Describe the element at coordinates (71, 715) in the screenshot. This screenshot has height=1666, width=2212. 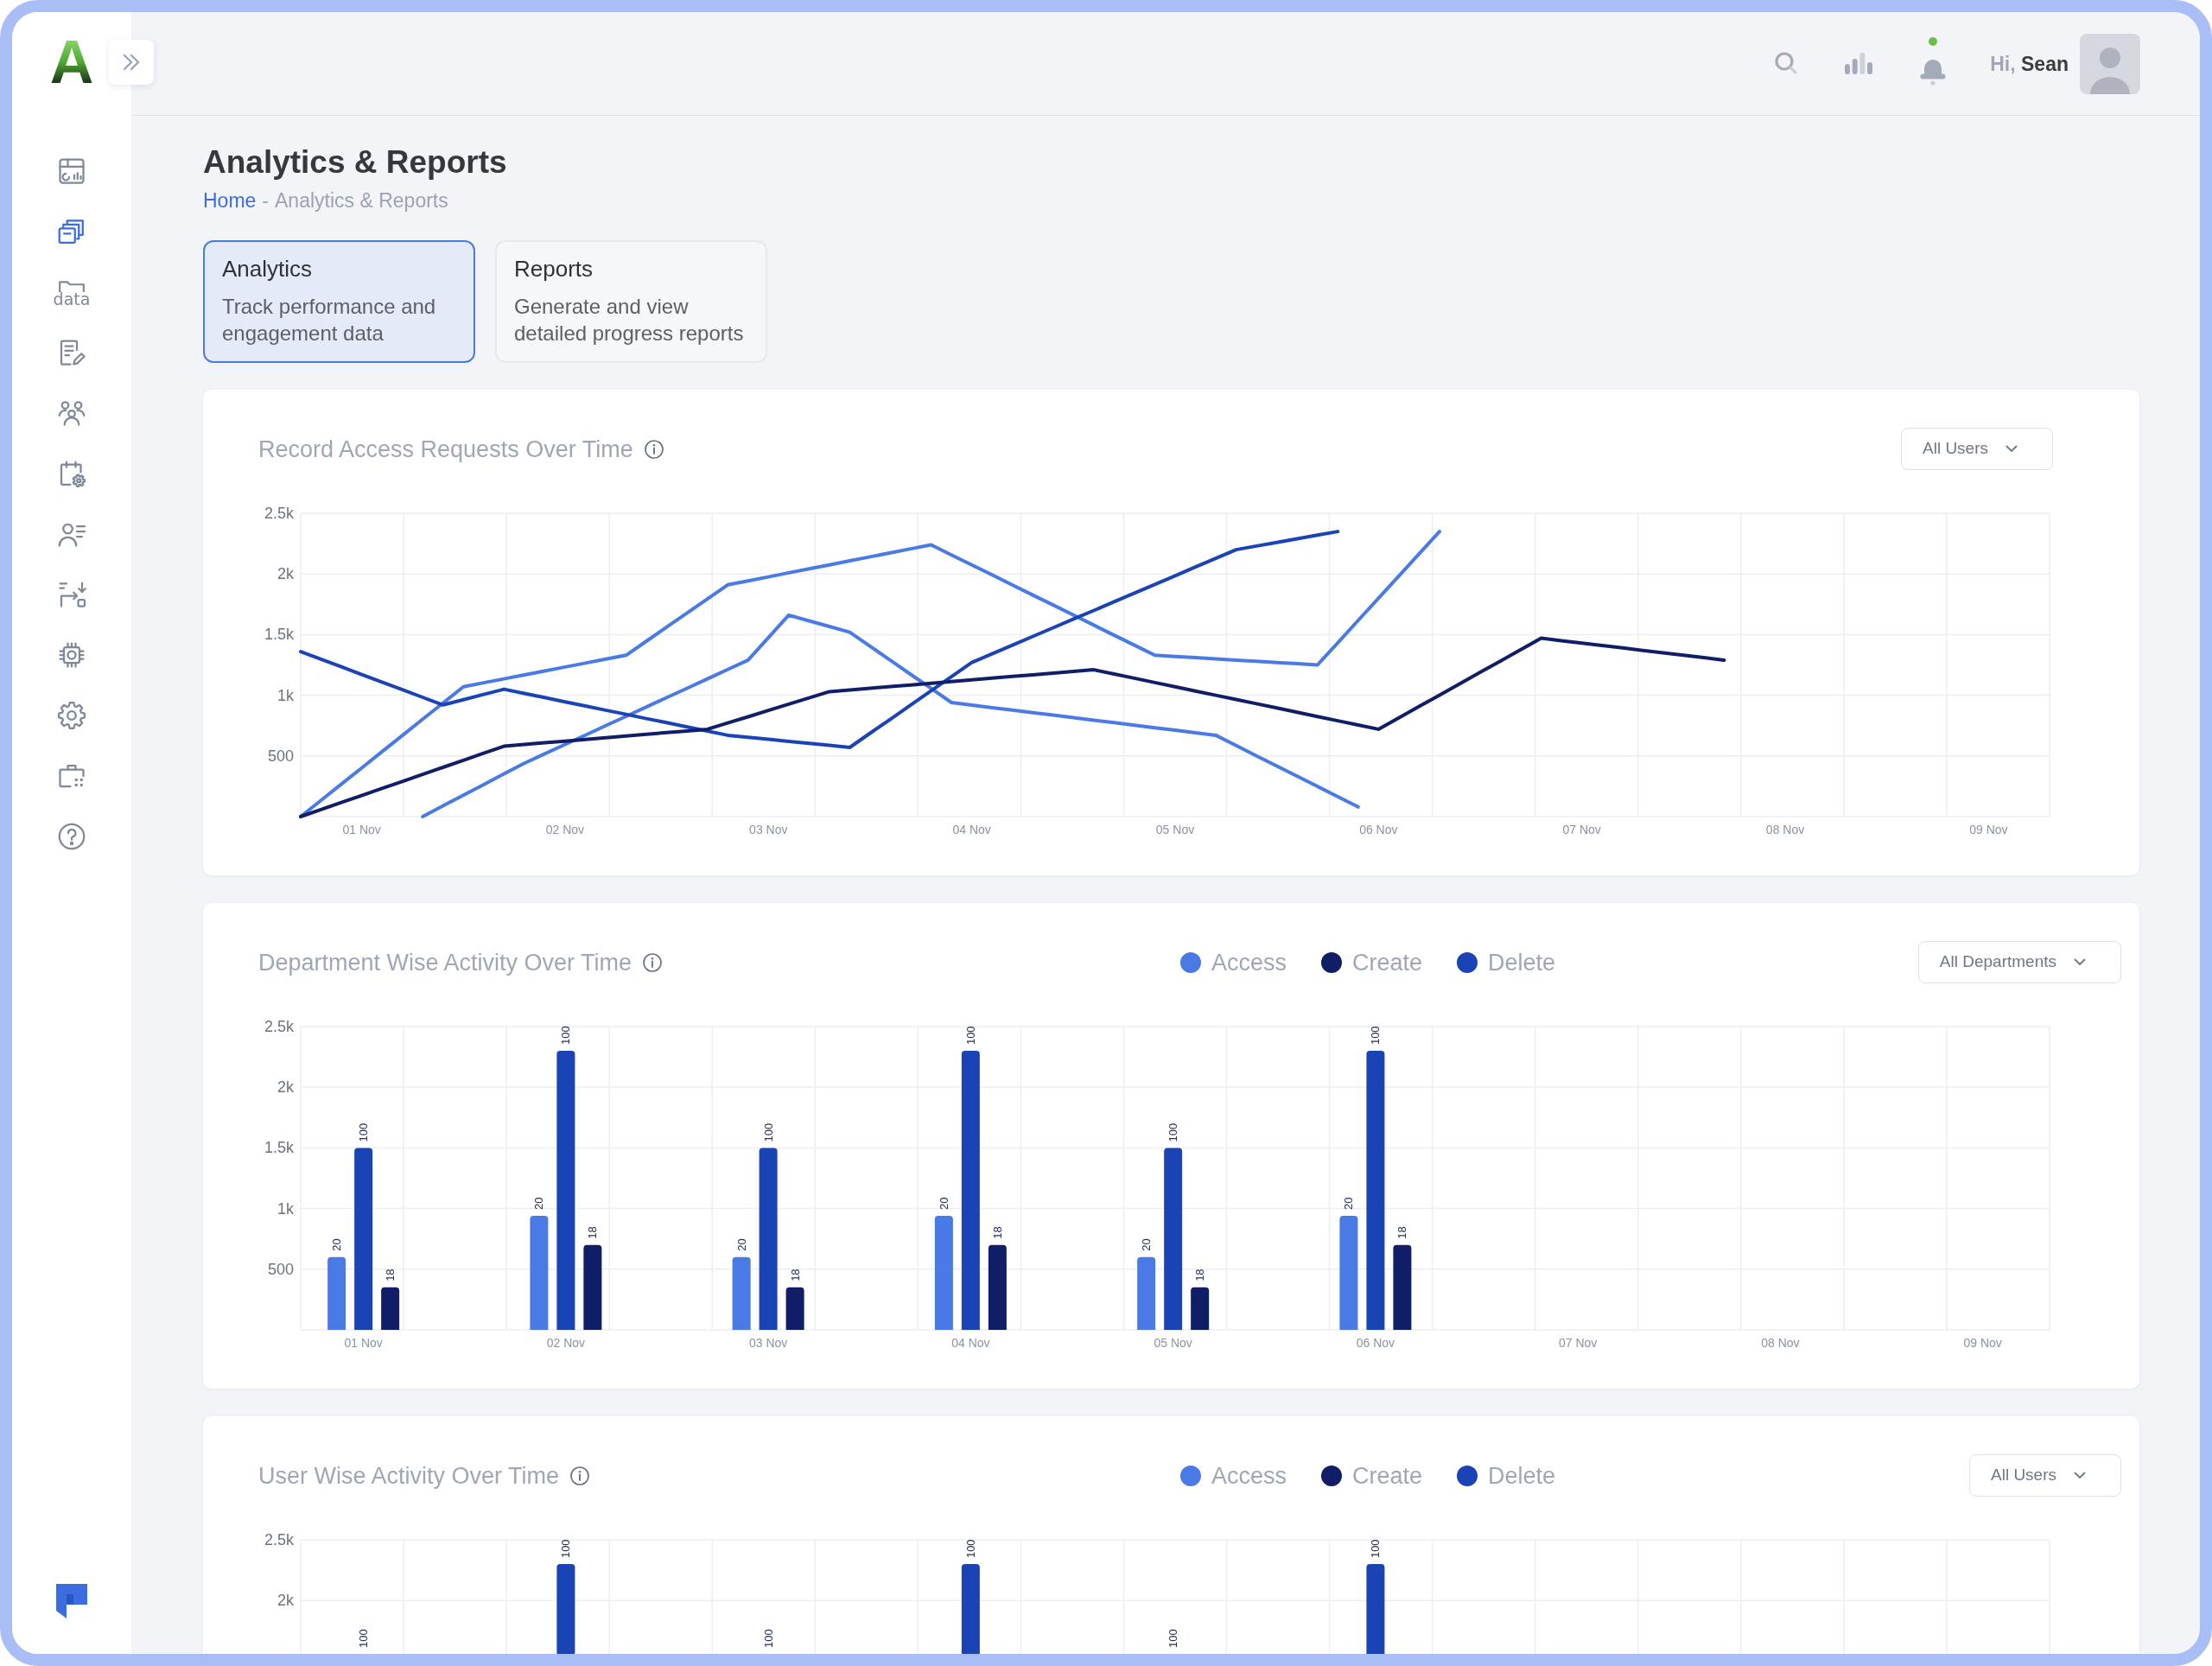
I see `settings-icon` at that location.